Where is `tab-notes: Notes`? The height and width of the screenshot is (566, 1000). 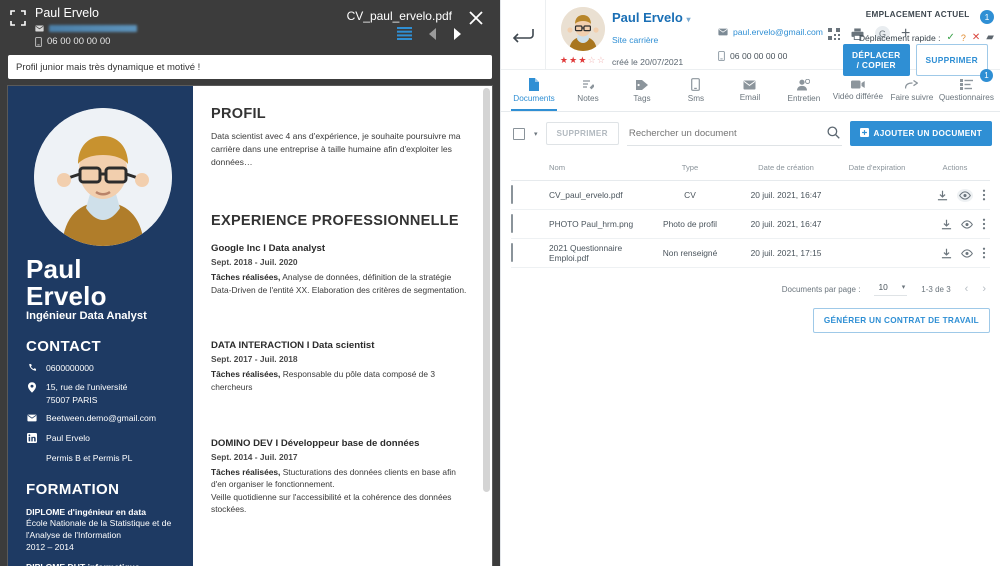 tab-notes: Notes is located at coordinates (588, 90).